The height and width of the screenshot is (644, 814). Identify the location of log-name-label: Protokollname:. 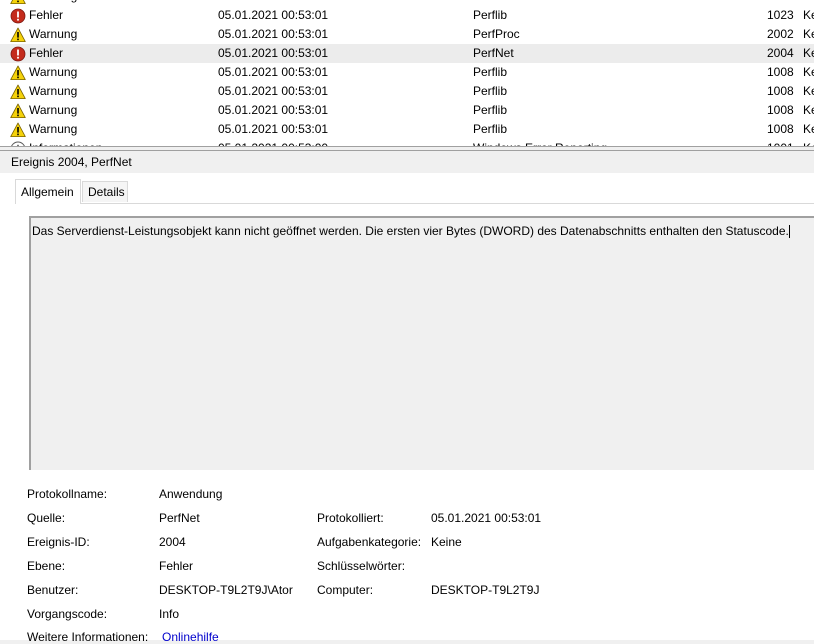
(67, 494).